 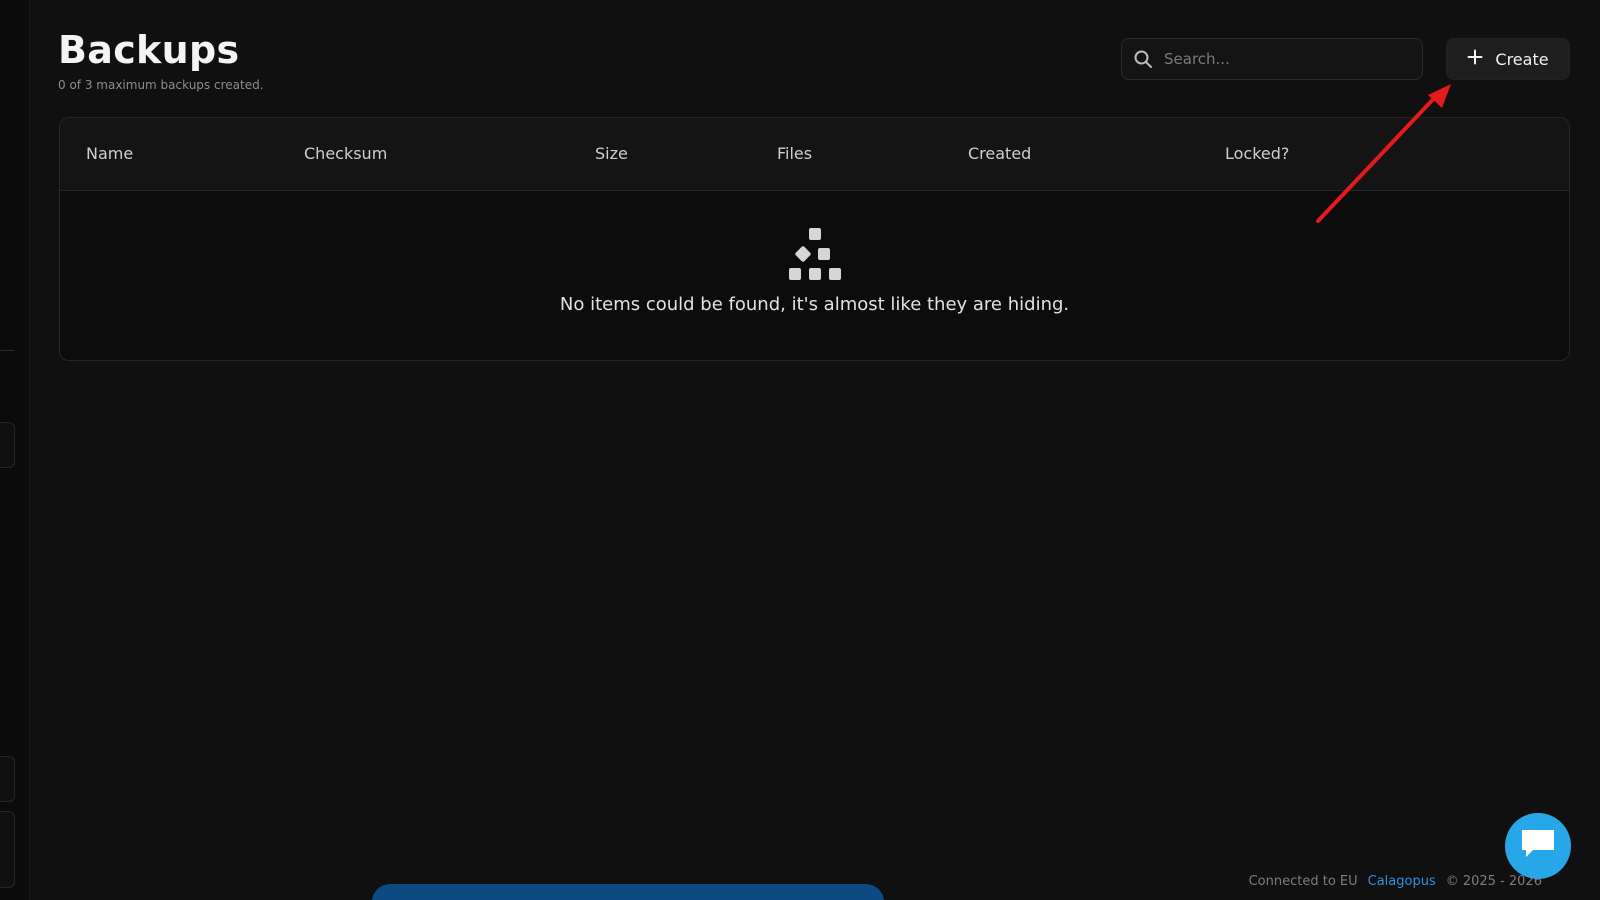 I want to click on search-input, so click(x=1288, y=59).